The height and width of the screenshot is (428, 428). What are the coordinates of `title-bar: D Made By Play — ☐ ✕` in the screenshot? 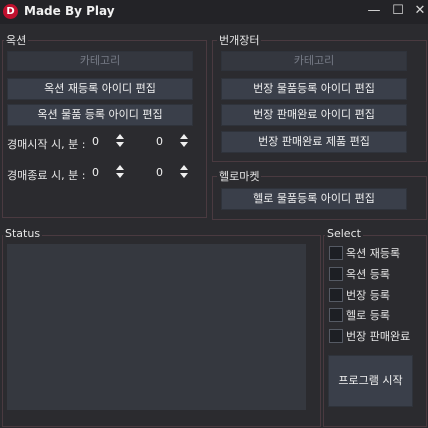 It's located at (214, 12).